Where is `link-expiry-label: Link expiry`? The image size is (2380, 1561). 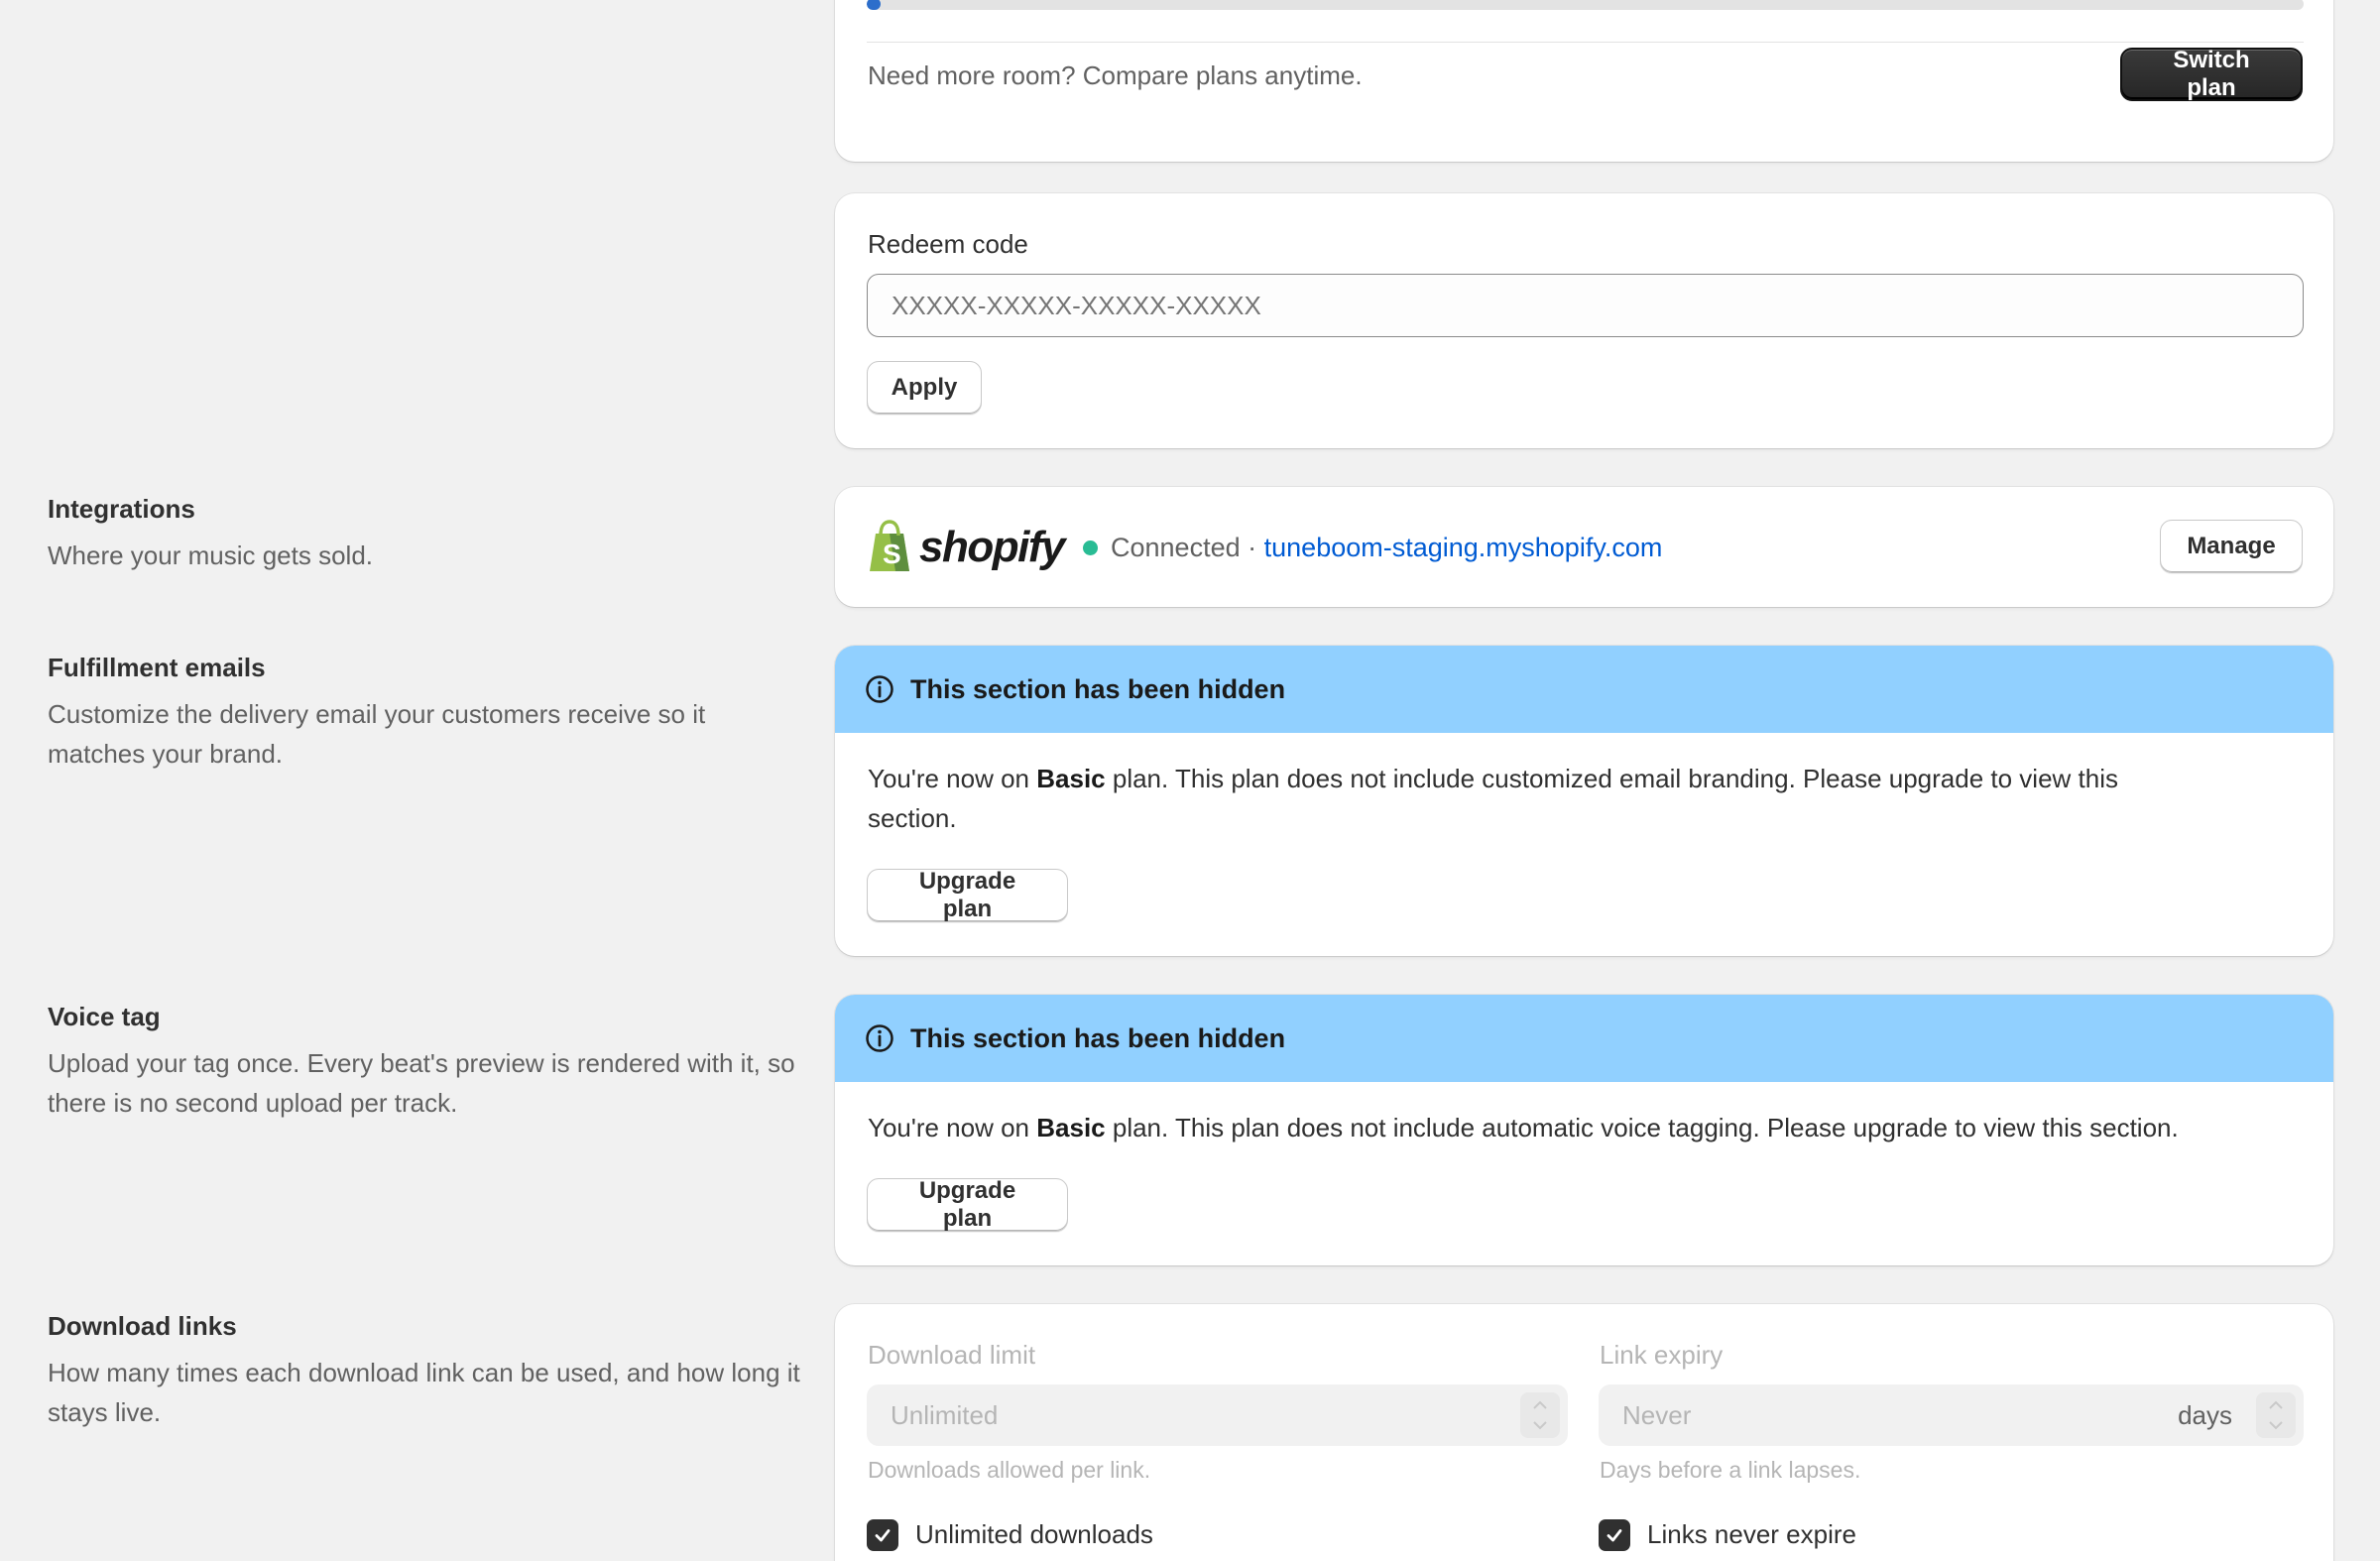 link-expiry-label: Link expiry is located at coordinates (1662, 1355).